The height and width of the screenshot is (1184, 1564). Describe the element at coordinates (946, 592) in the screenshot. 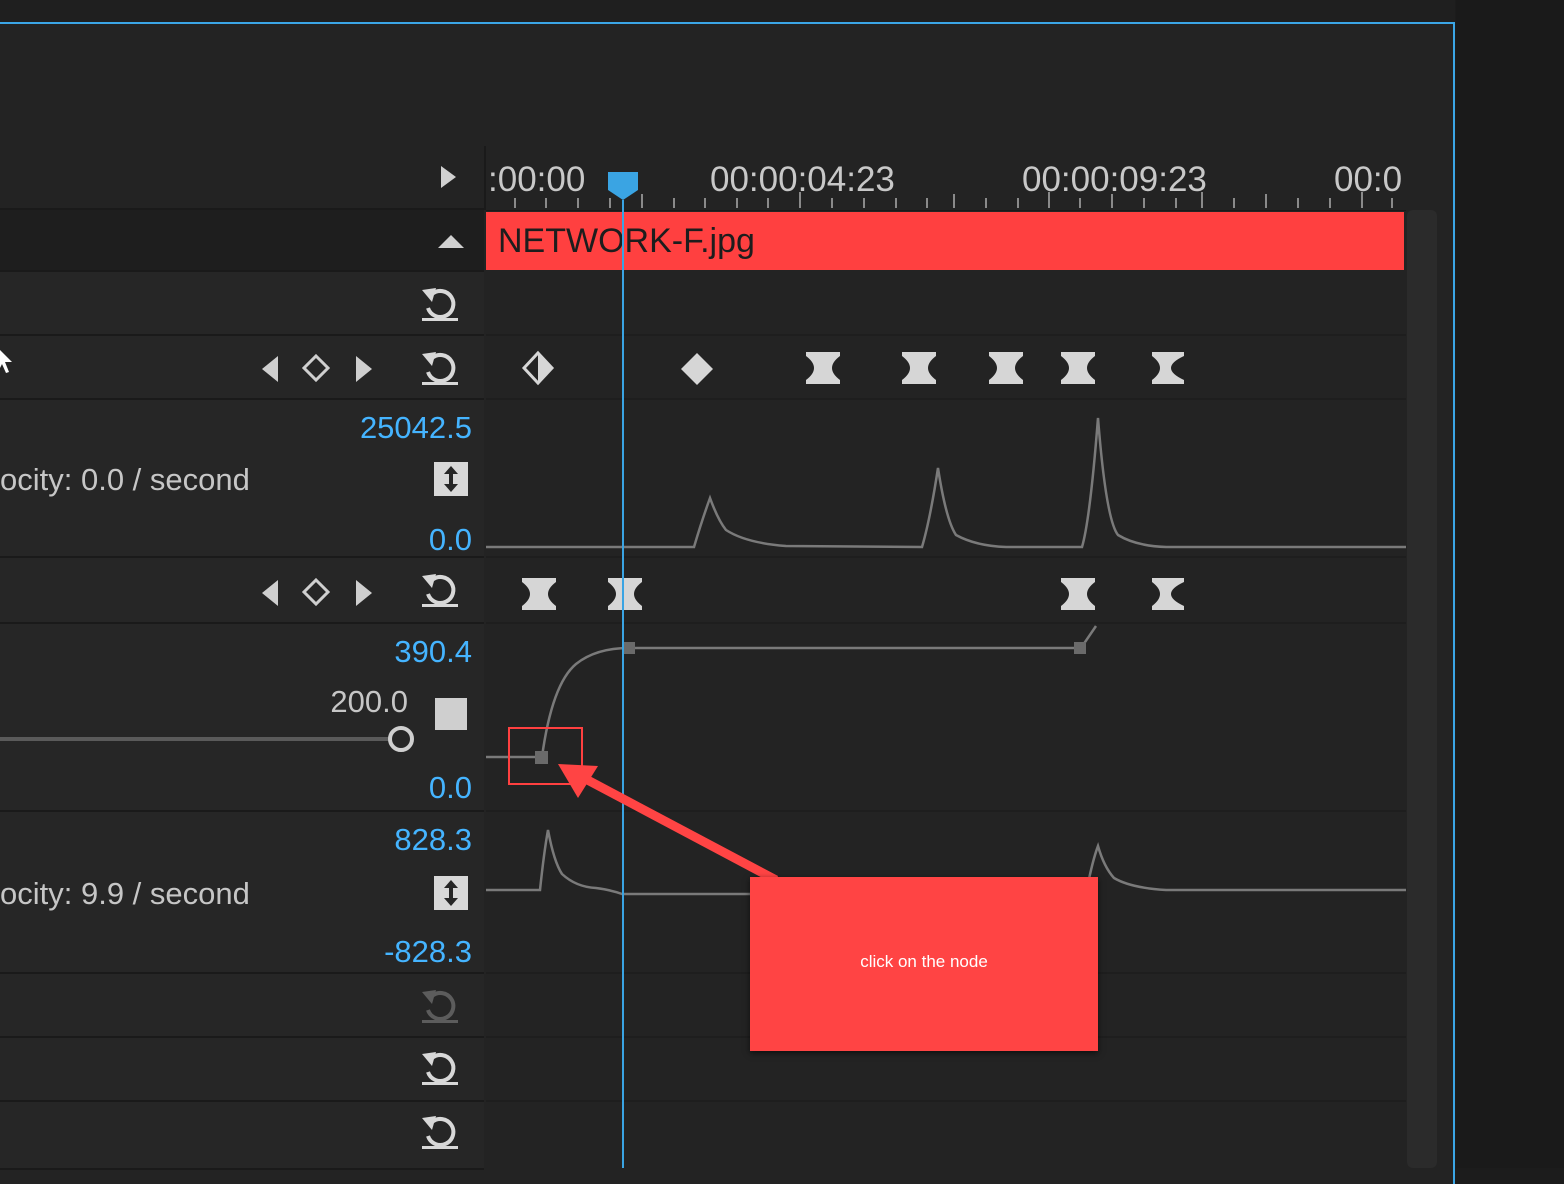

I see `scale-keyframes` at that location.